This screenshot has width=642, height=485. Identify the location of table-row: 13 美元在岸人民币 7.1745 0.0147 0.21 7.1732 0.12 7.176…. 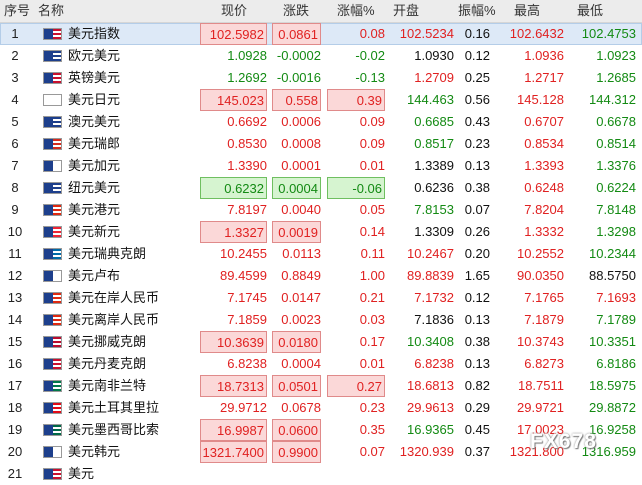
(321, 298).